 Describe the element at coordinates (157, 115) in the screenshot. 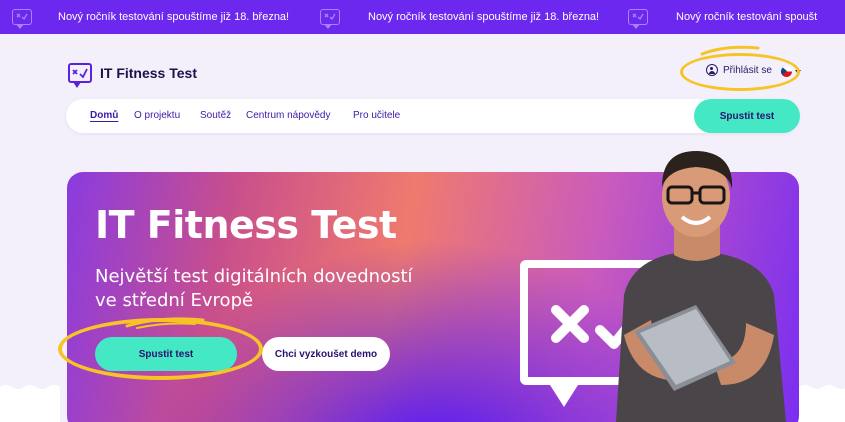

I see `nav-item-about: O projektu` at that location.